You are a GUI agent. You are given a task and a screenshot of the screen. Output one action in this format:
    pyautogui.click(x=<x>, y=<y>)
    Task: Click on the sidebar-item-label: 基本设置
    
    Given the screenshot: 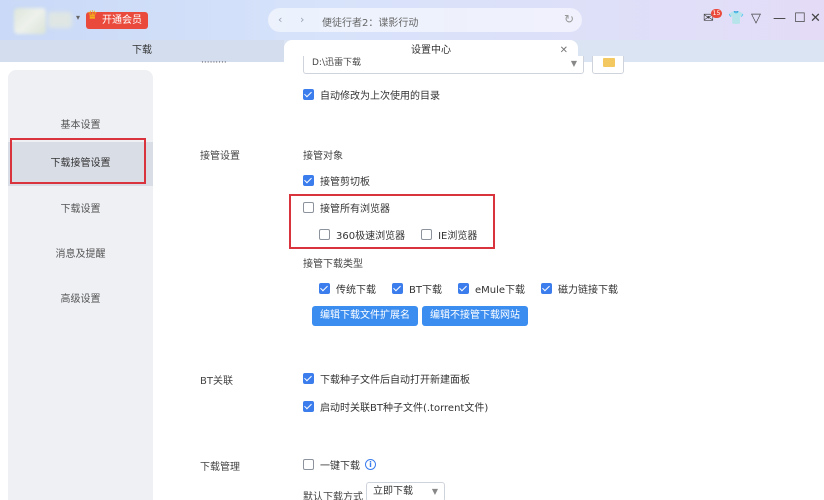 What is the action you would take?
    pyautogui.click(x=80, y=125)
    